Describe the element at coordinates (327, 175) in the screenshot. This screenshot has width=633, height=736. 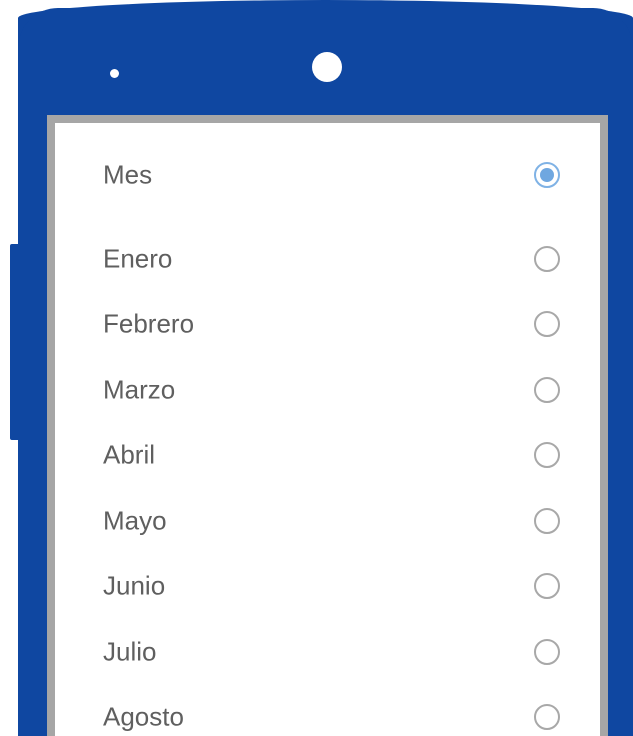
I see `radio-option-header: Mes` at that location.